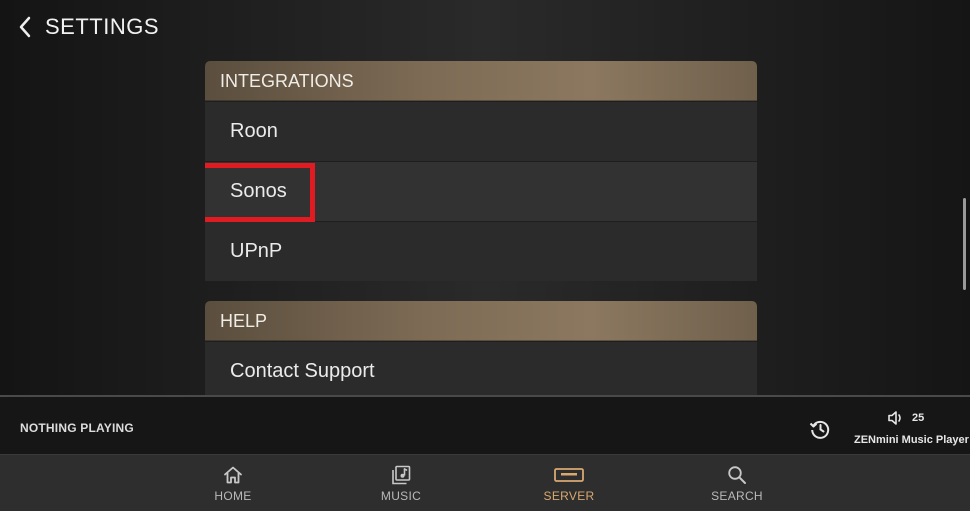 Image resolution: width=970 pixels, height=511 pixels. I want to click on music-library-icon, so click(401, 475).